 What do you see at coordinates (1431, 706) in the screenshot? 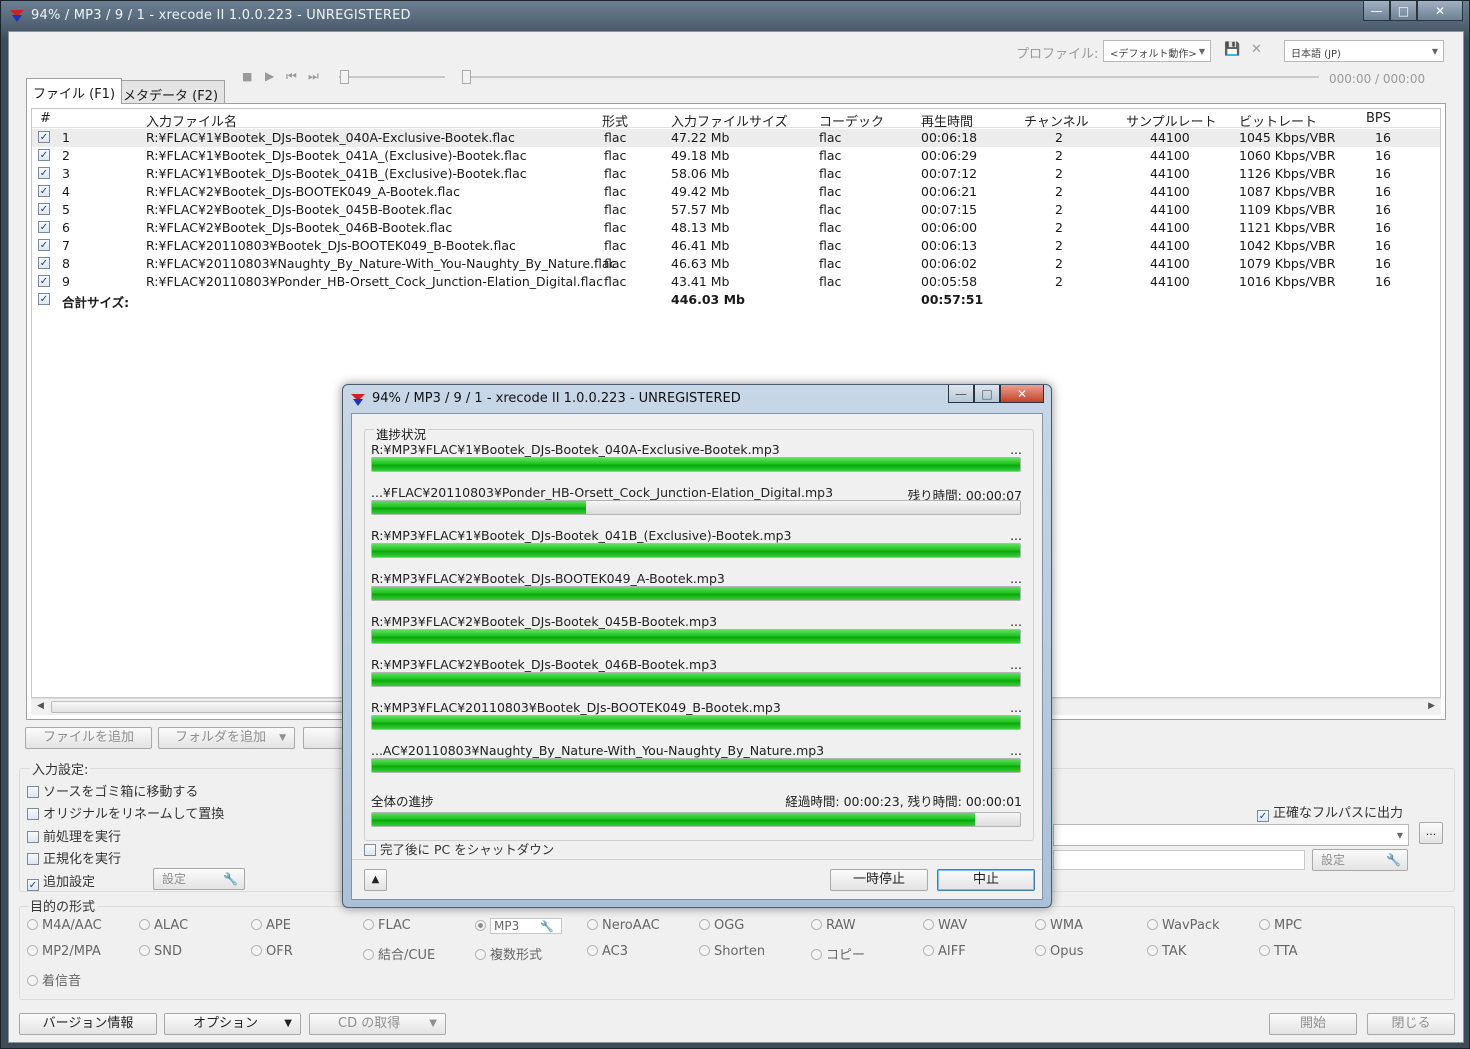
I see `scroll-right-icon: ▶` at bounding box center [1431, 706].